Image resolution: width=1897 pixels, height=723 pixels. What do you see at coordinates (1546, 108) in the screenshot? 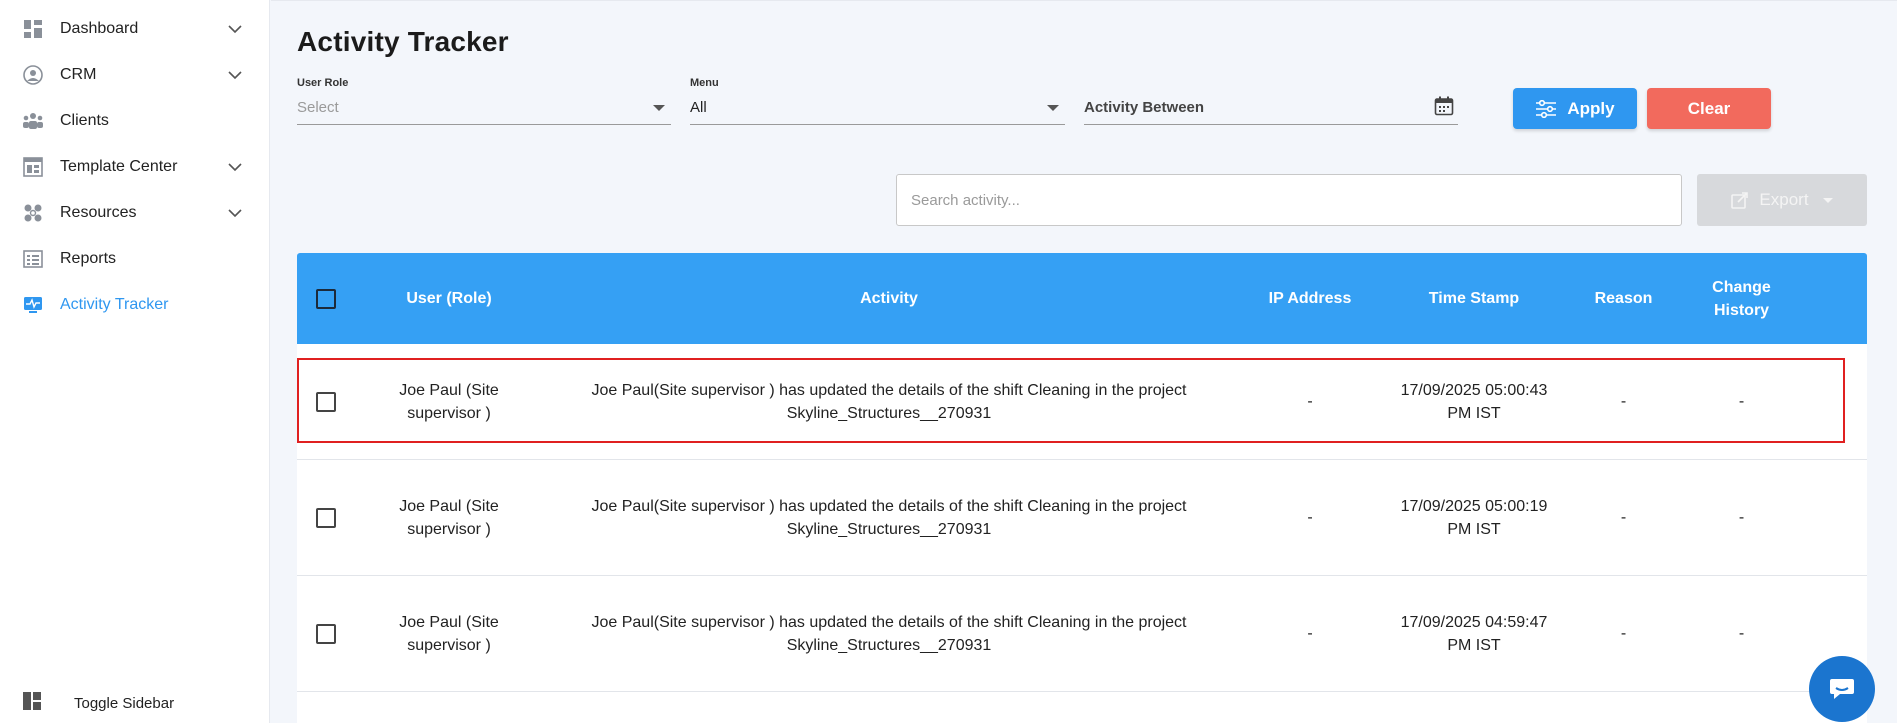
I see `filter-sliders-icon` at bounding box center [1546, 108].